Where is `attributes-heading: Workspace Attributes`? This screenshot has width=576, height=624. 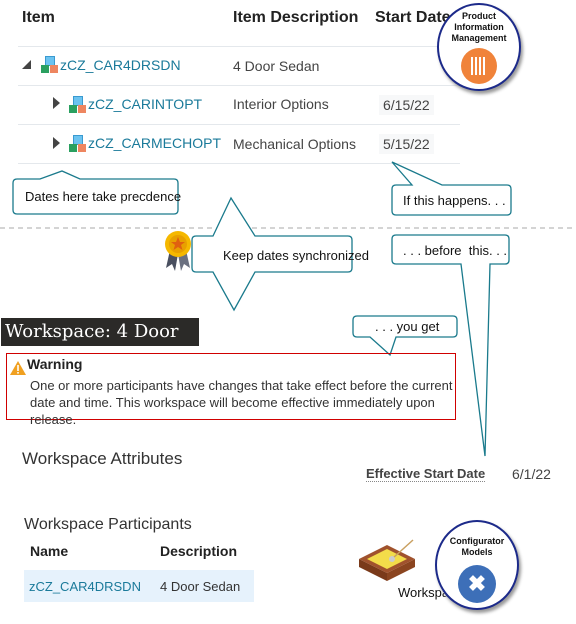 attributes-heading: Workspace Attributes is located at coordinates (102, 458).